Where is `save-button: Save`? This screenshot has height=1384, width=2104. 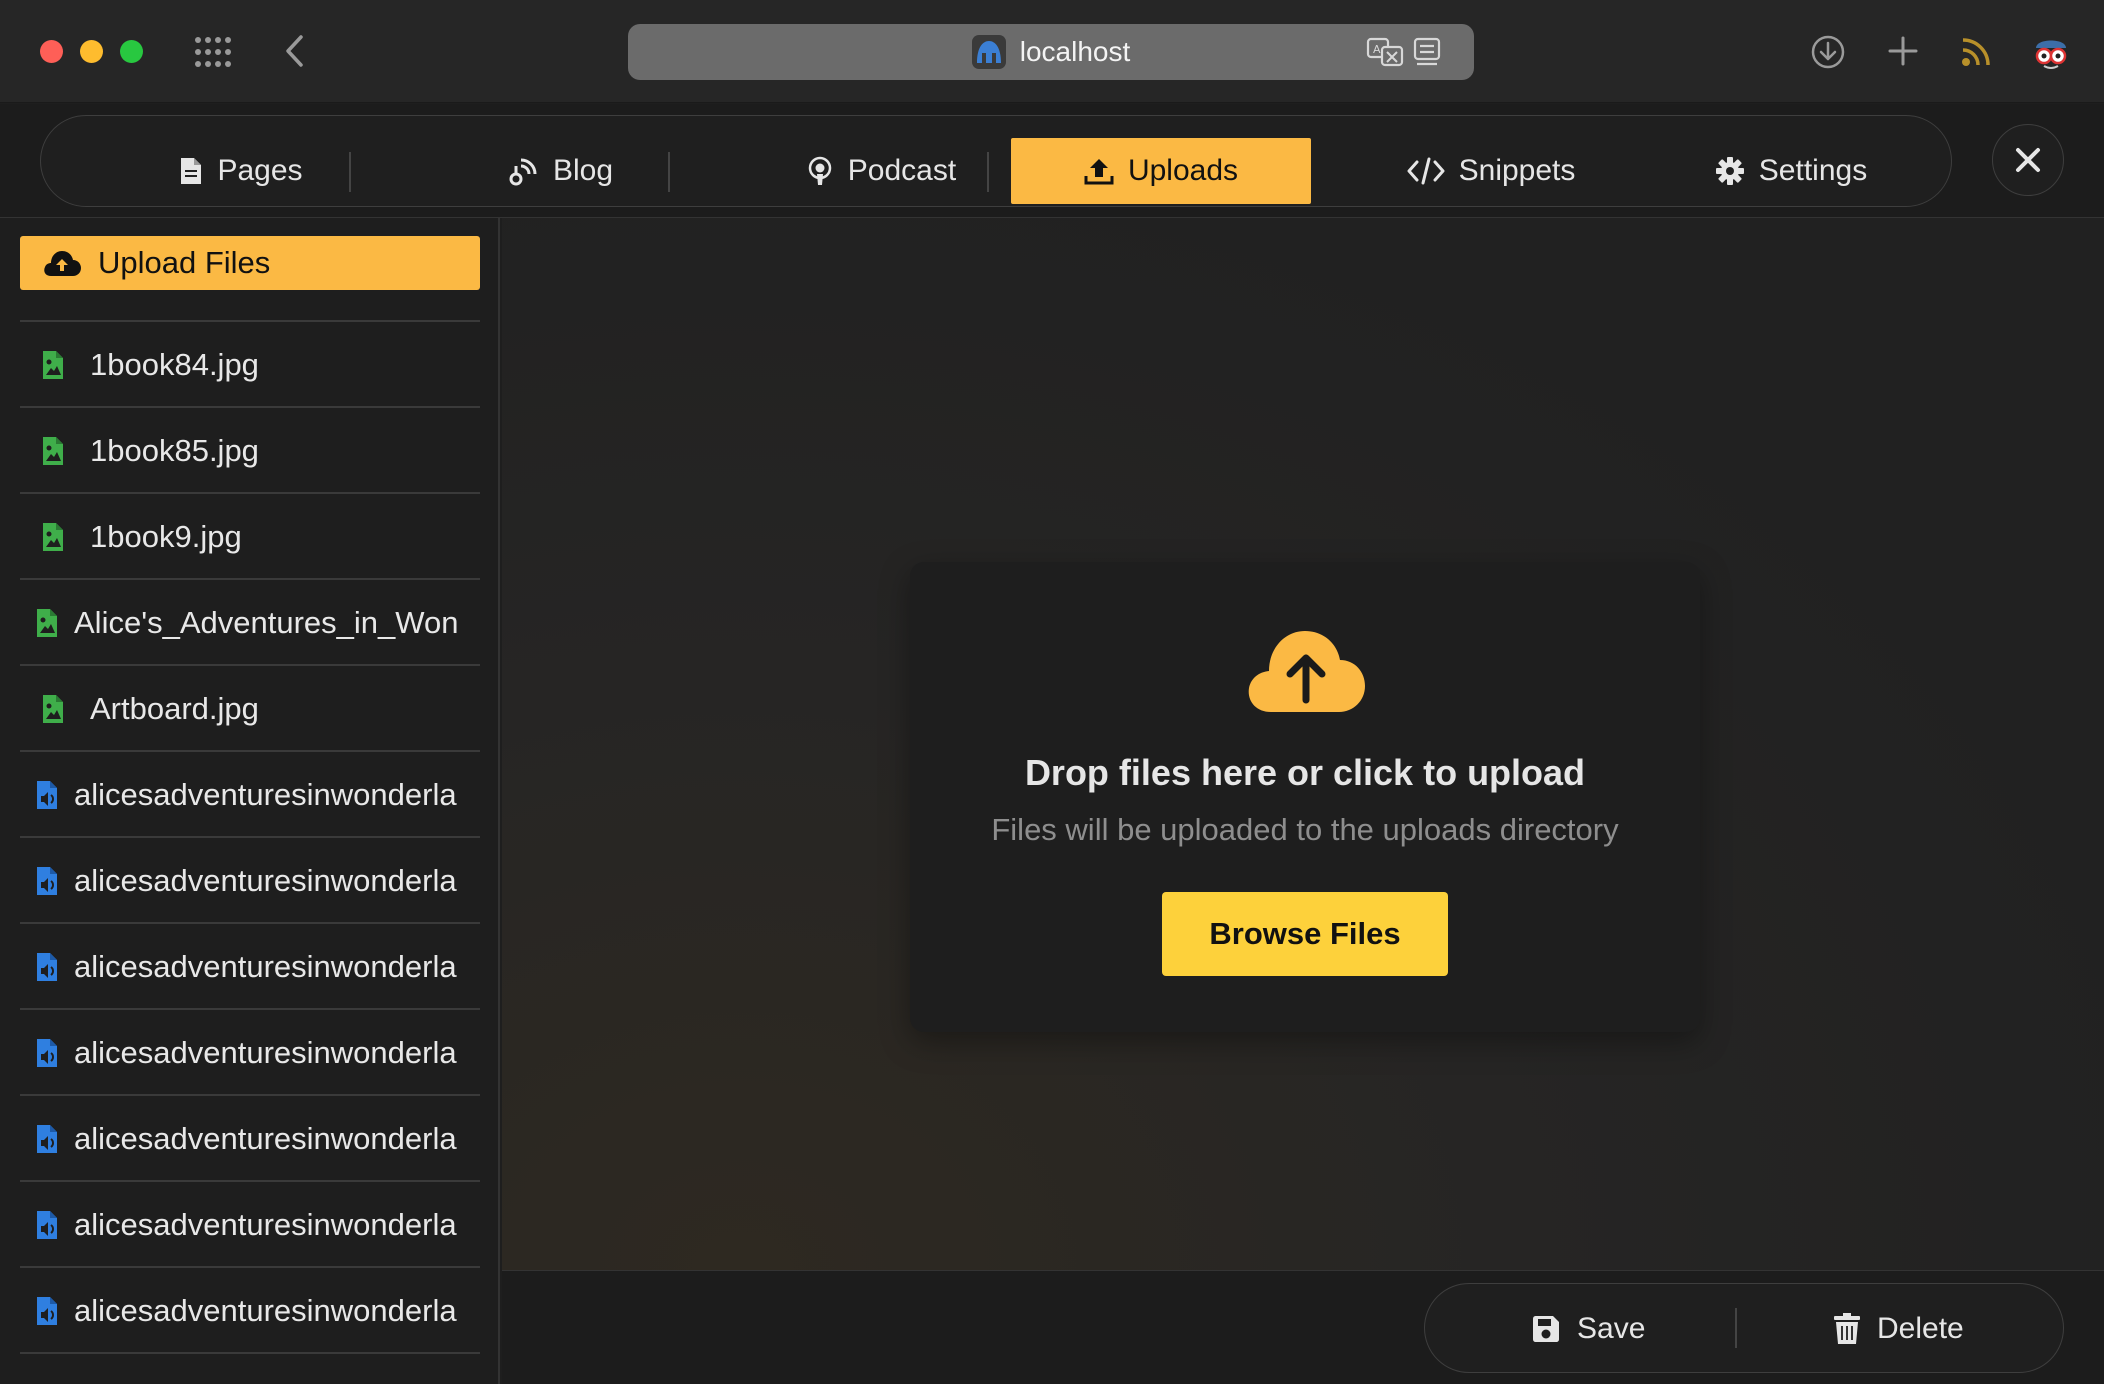
save-button: Save is located at coordinates (1588, 1329).